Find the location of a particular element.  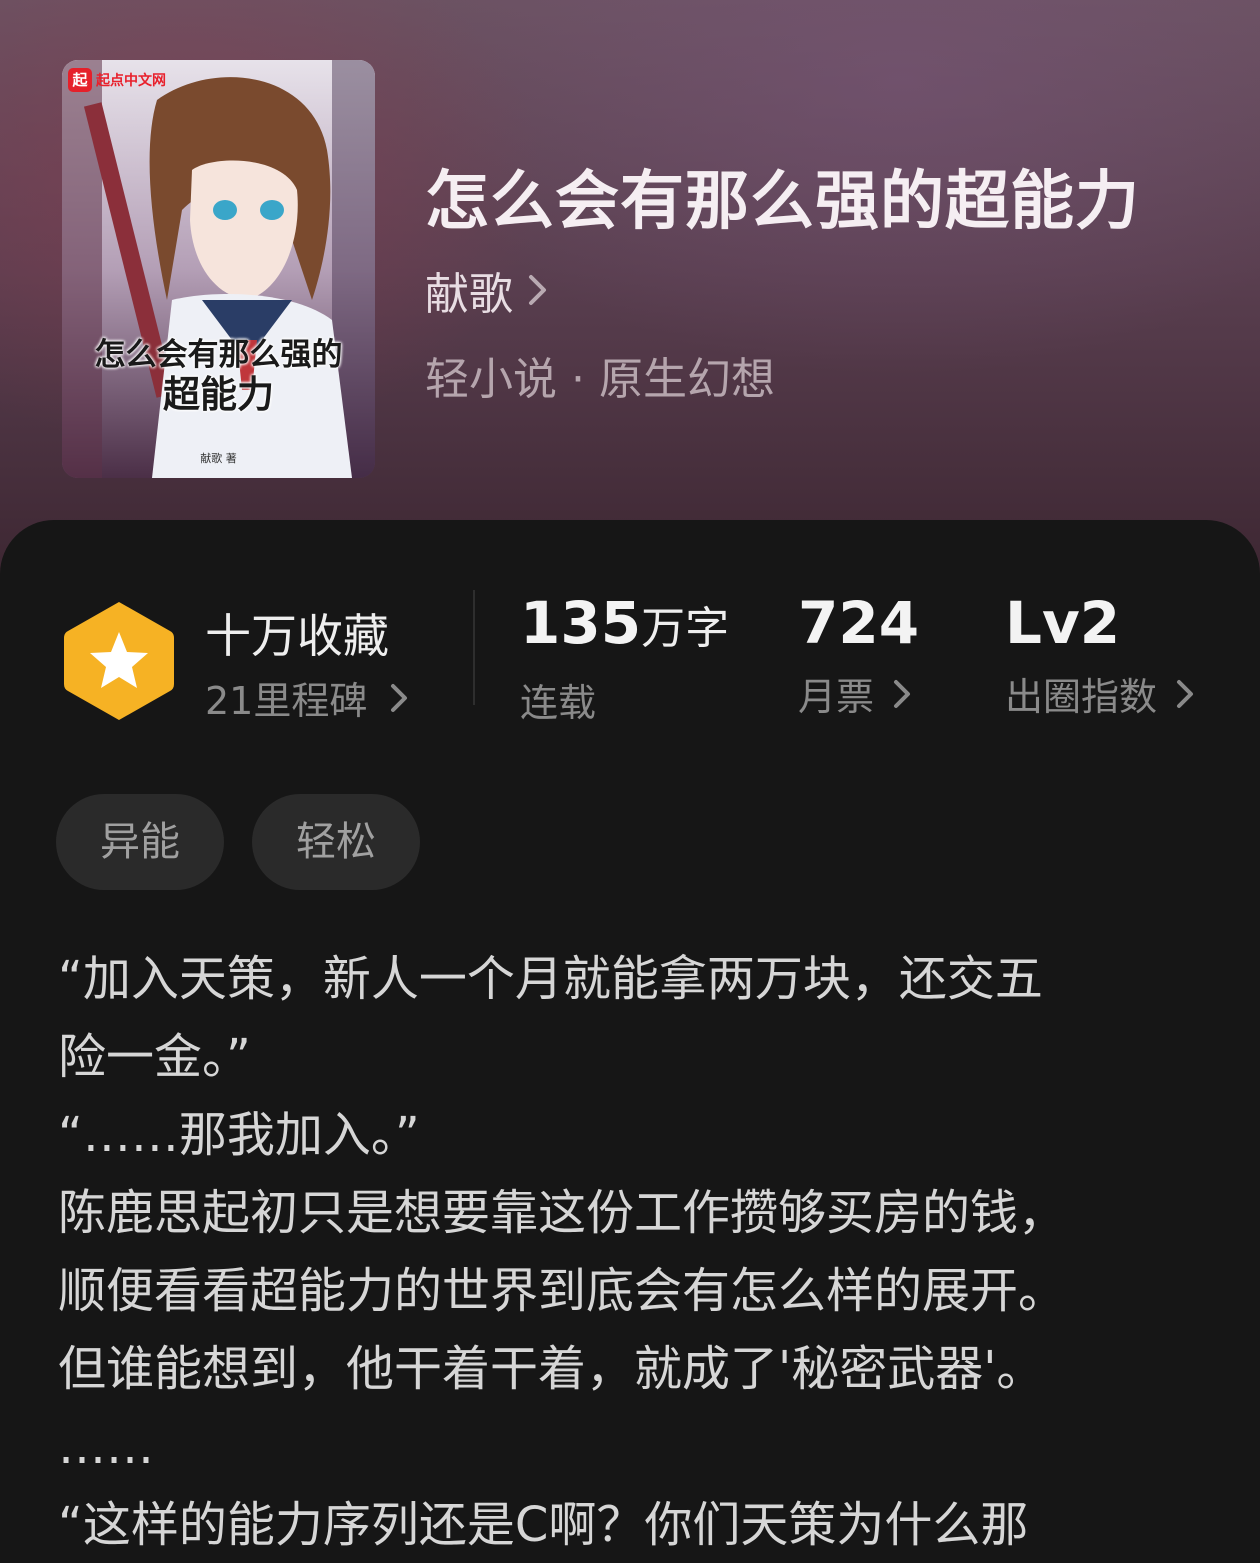

publisher-name: 起点中文网 is located at coordinates (131, 81).